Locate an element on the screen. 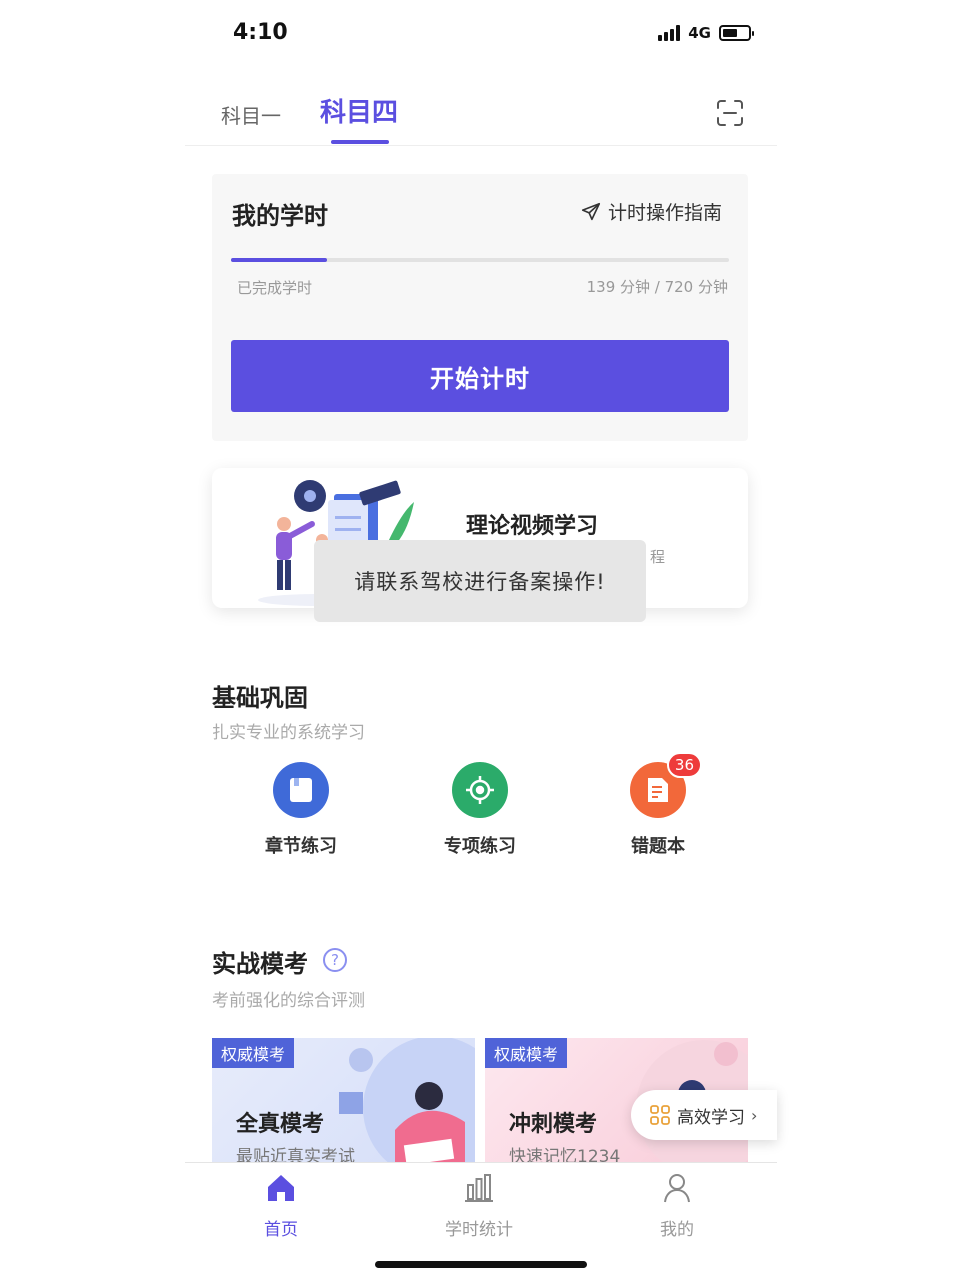  chevron-right-icon: › is located at coordinates (754, 1115).